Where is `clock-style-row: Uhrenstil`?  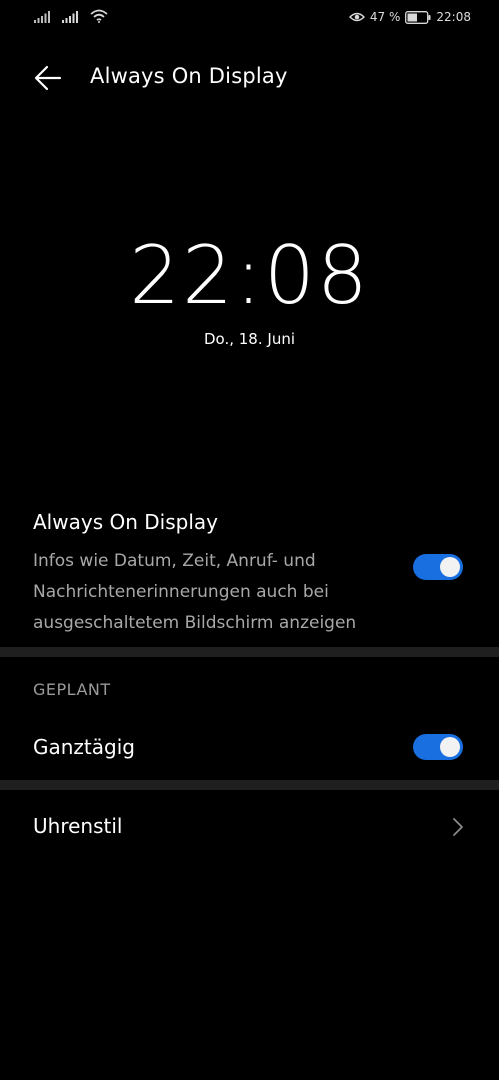
clock-style-row: Uhrenstil is located at coordinates (249, 827).